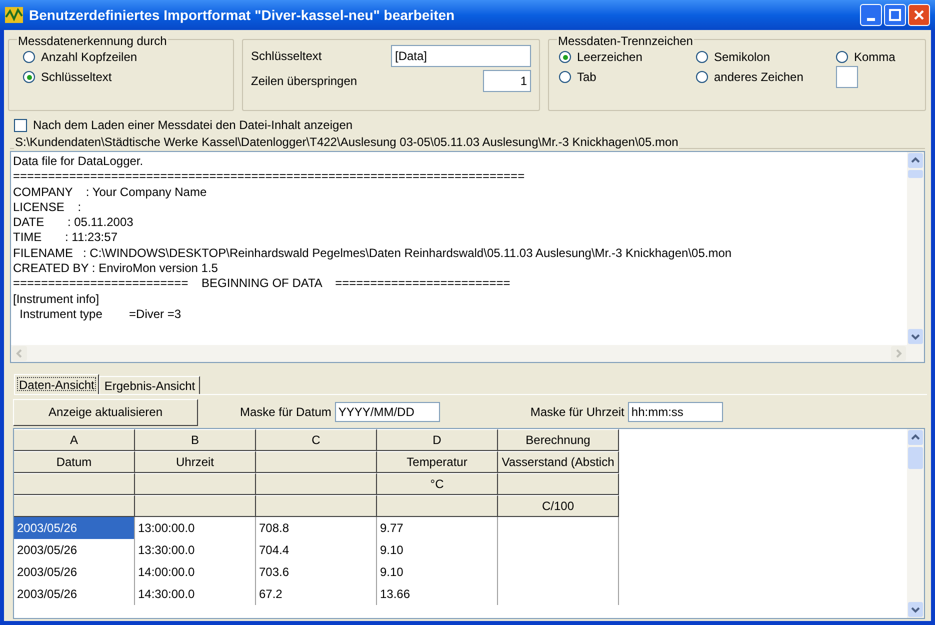  Describe the element at coordinates (14, 15) in the screenshot. I see `app-icon` at that location.